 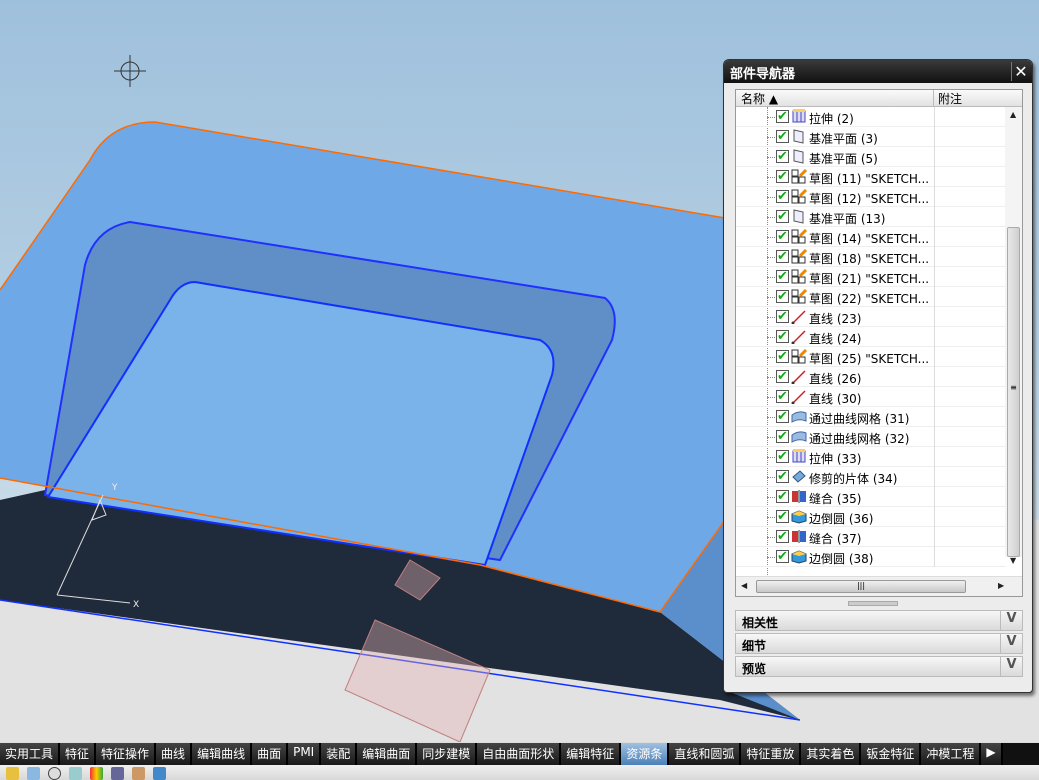 I want to click on column-header-note: 附注, so click(x=948, y=98).